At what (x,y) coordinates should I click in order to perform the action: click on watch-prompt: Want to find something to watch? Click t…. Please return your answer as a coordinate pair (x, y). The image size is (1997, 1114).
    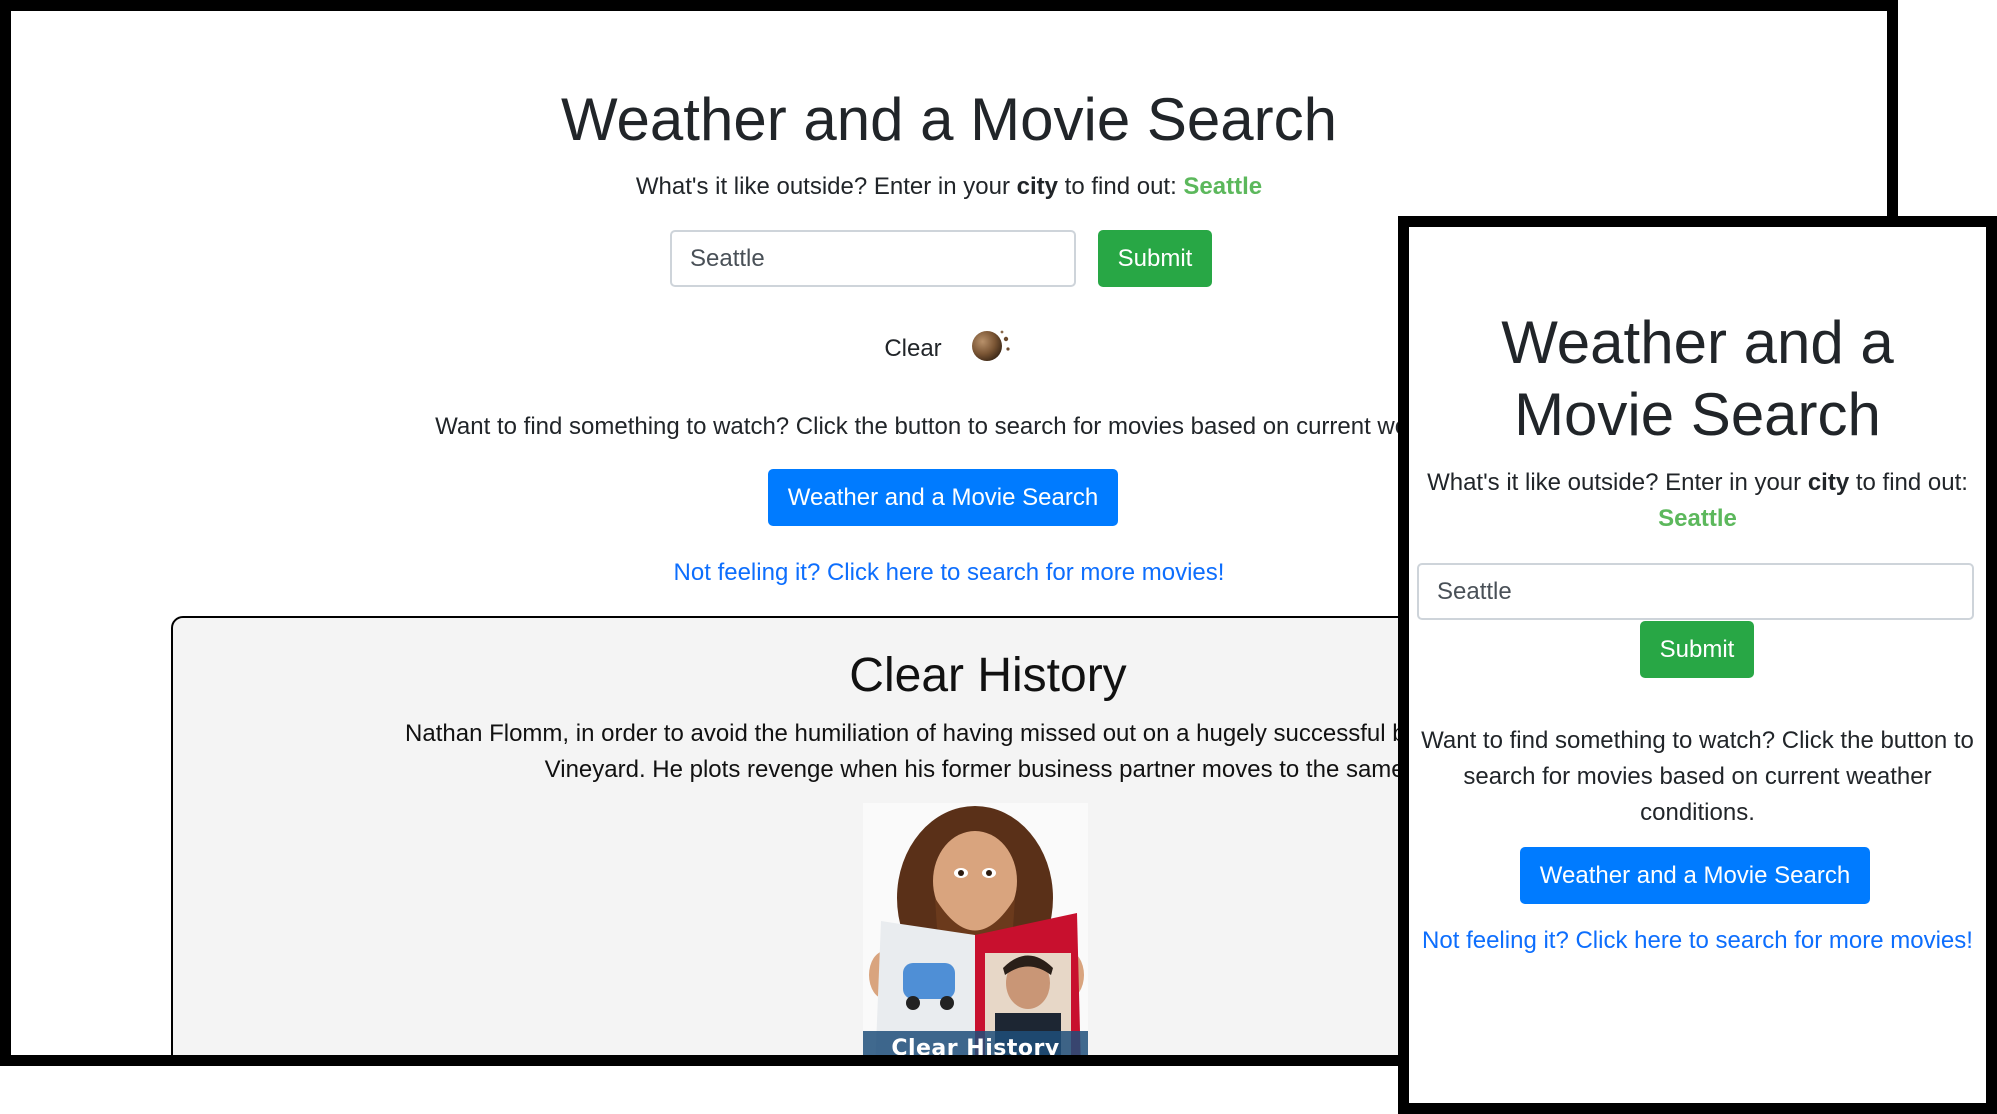
    Looking at the image, I should click on (1697, 776).